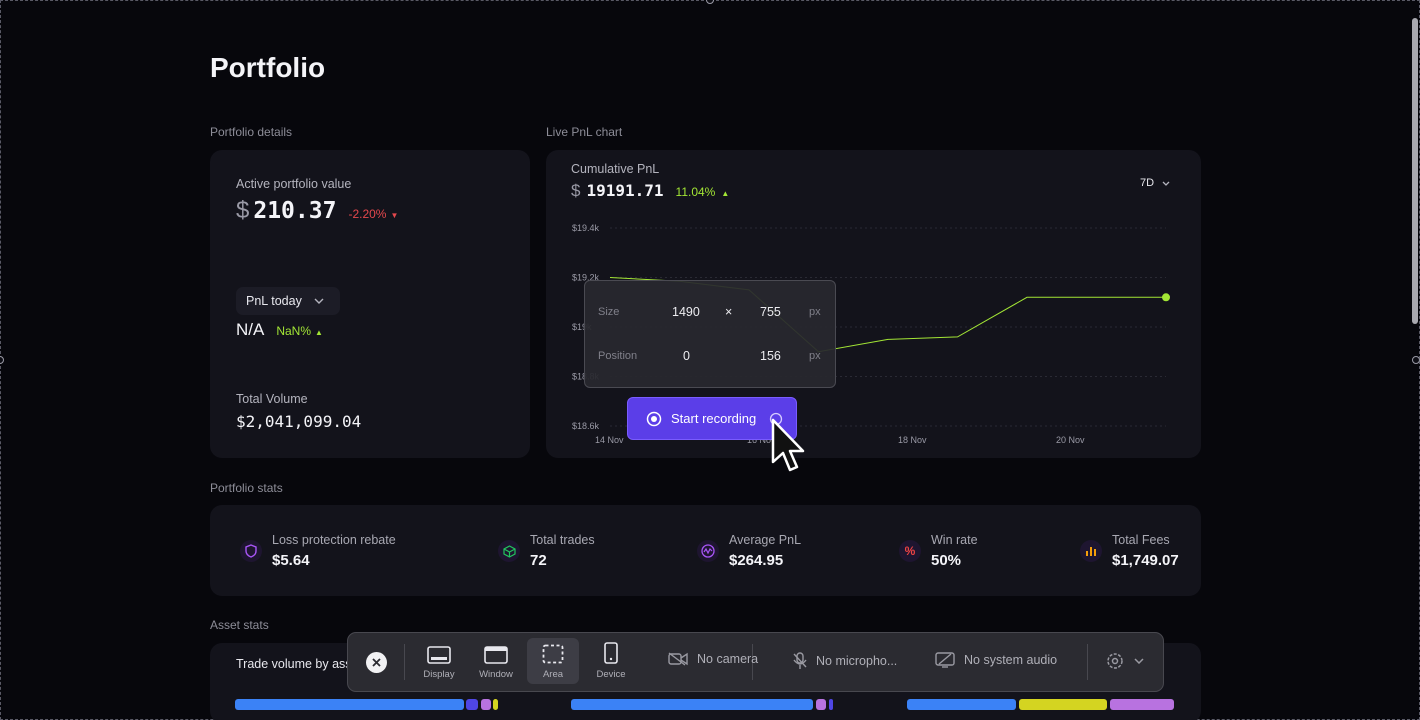  I want to click on camera-label: No camera, so click(728, 659).